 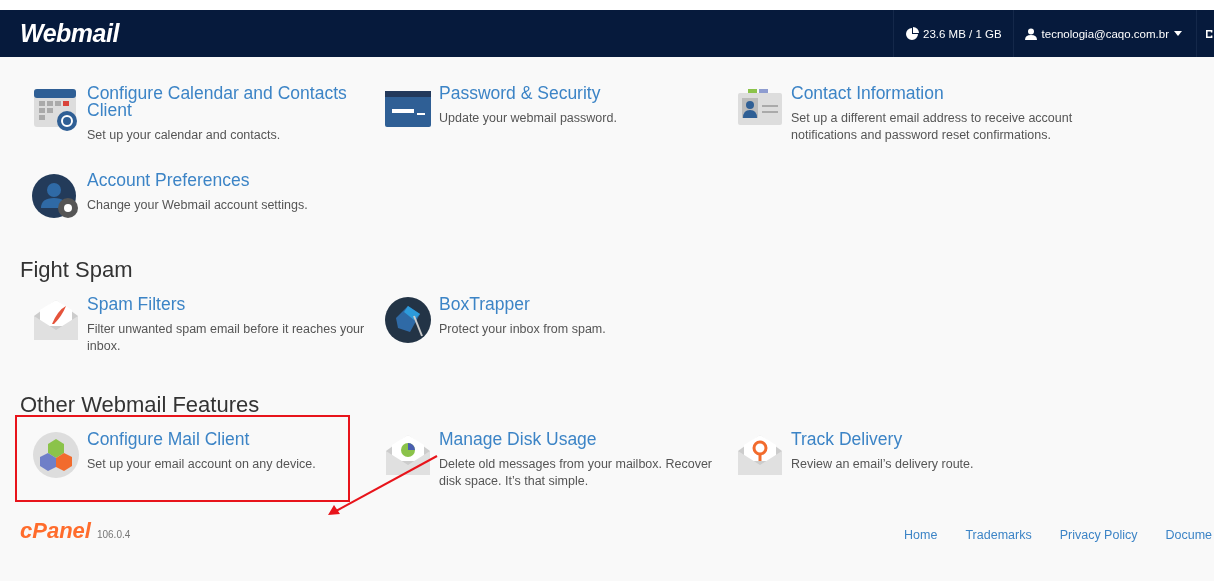 I want to click on feature-description: Filter unwanted spam email before it reaches your inbox., so click(x=226, y=338).